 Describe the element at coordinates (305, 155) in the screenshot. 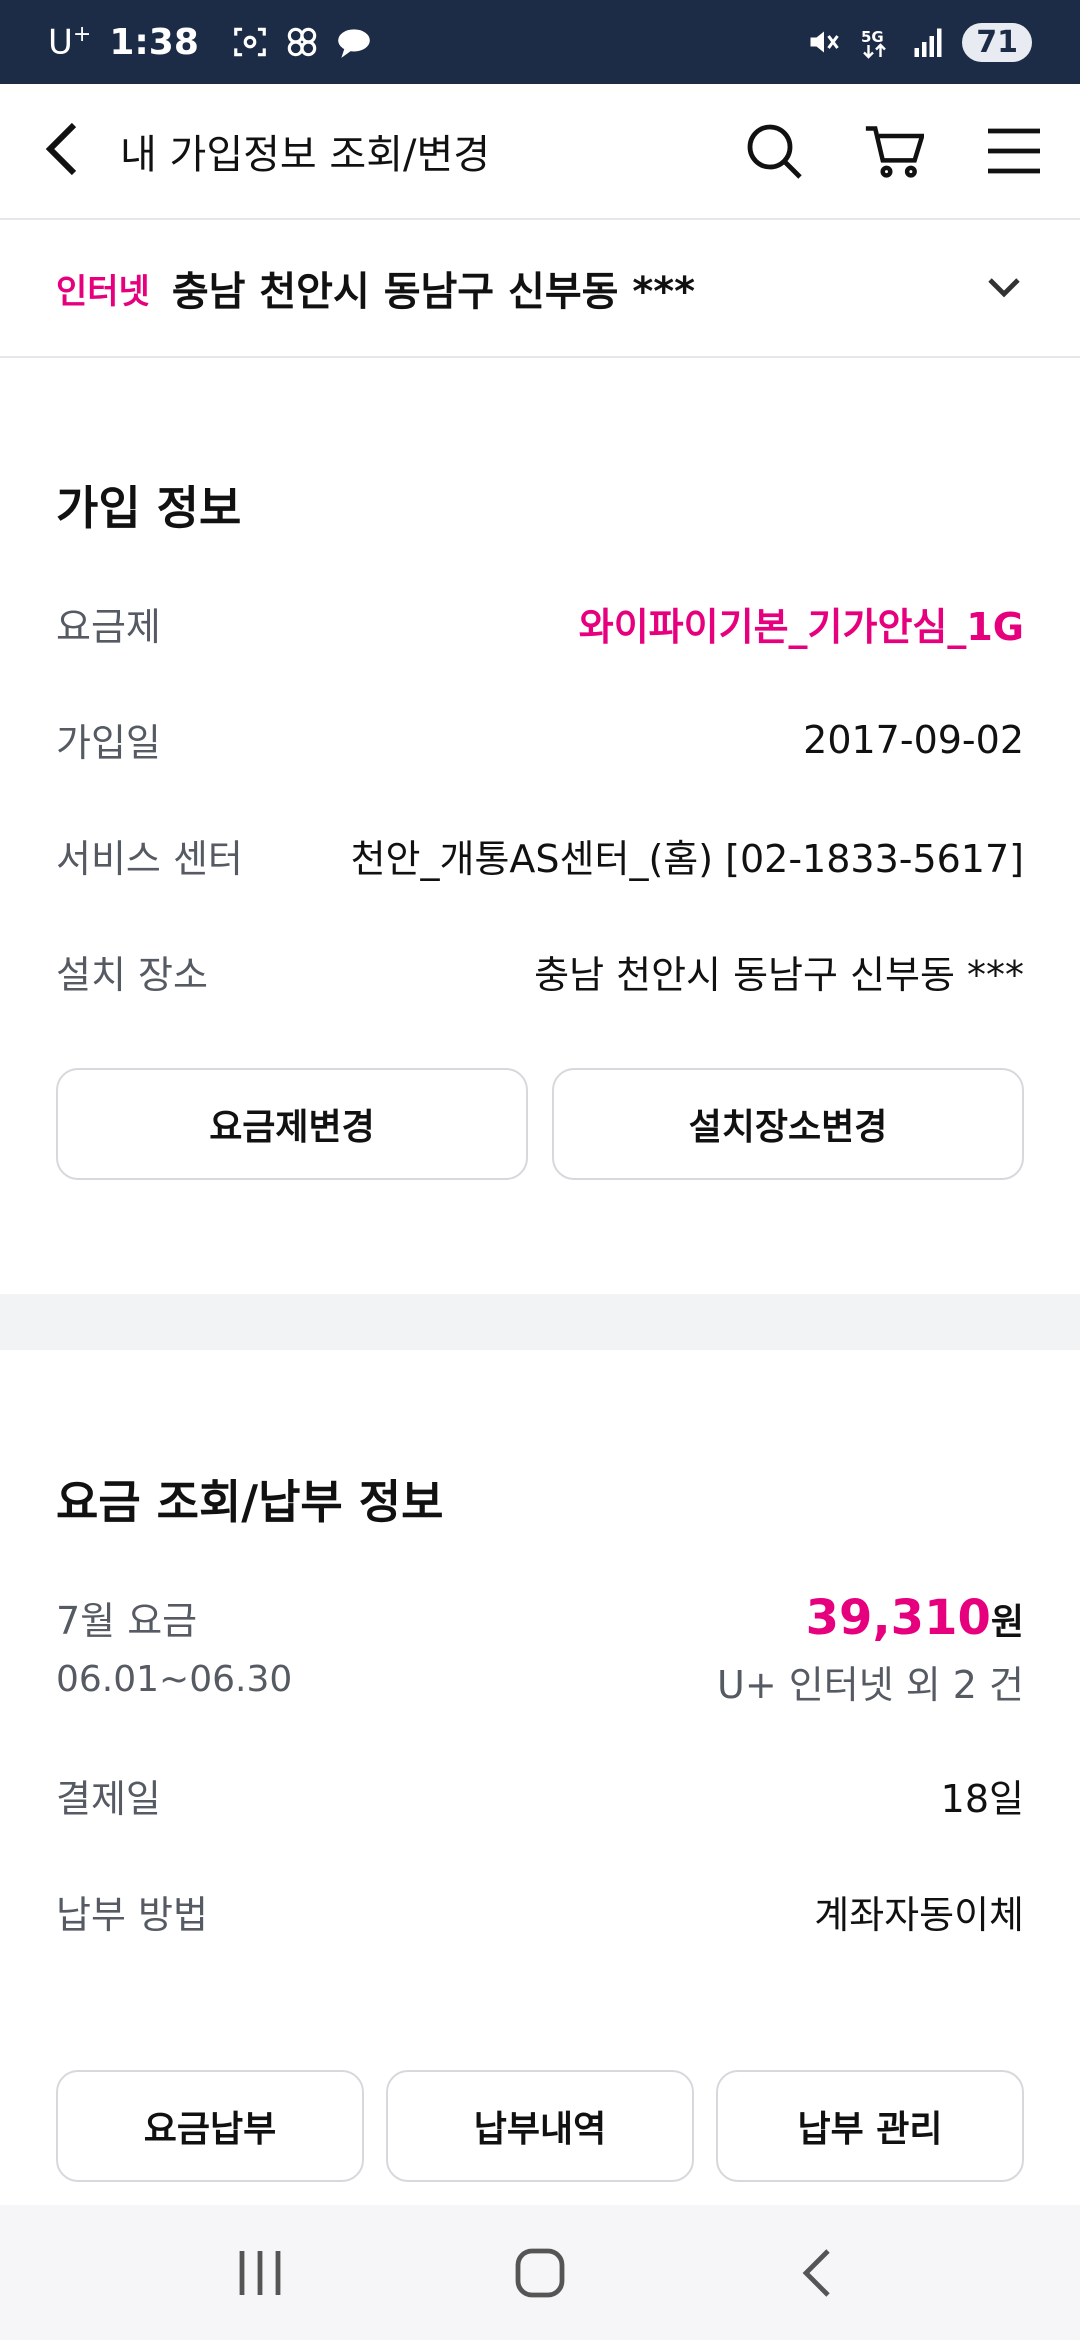

I see `page-title: 내 가입정보 조회/변경` at that location.